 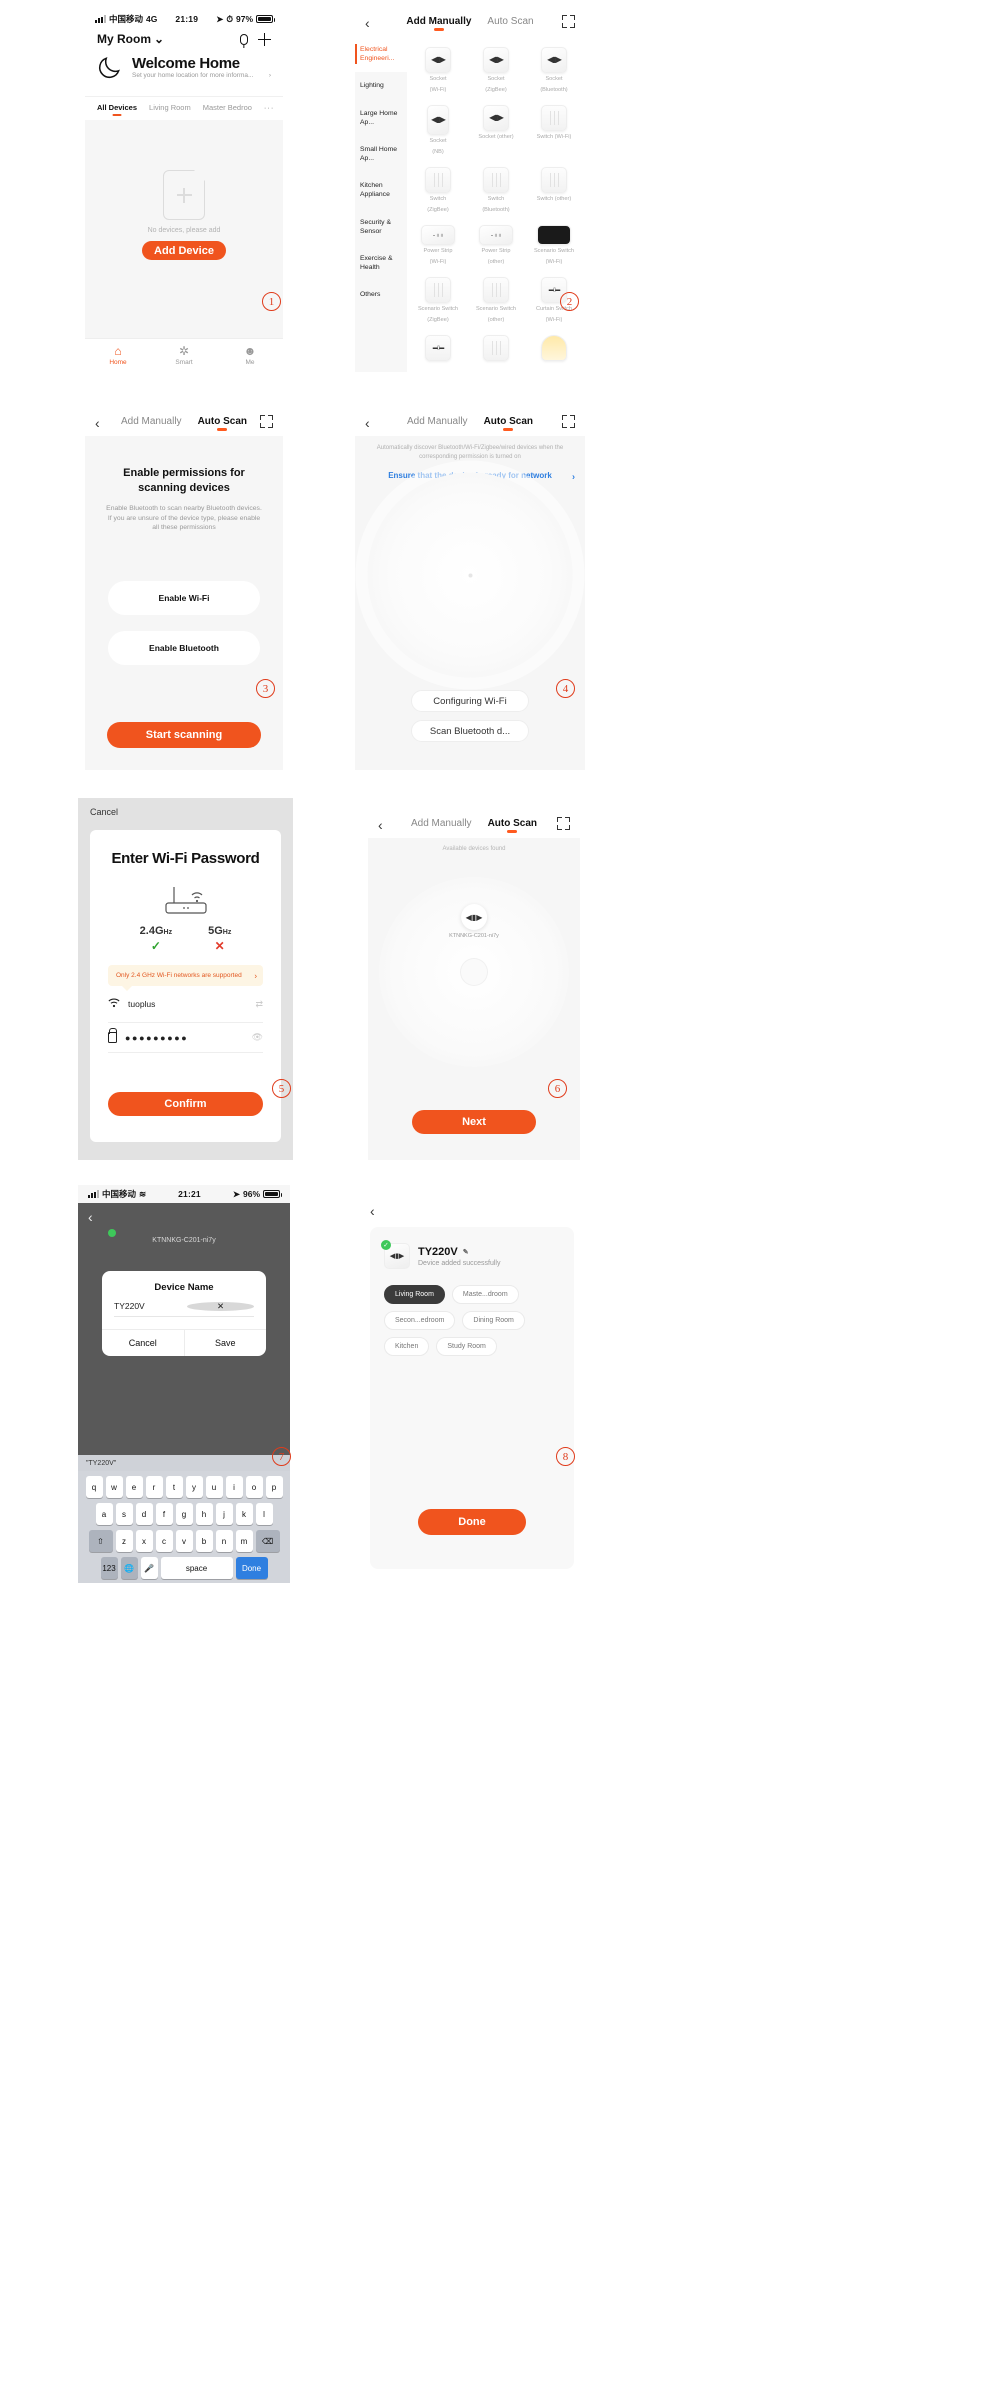 I want to click on key-c: c, so click(x=164, y=1541).